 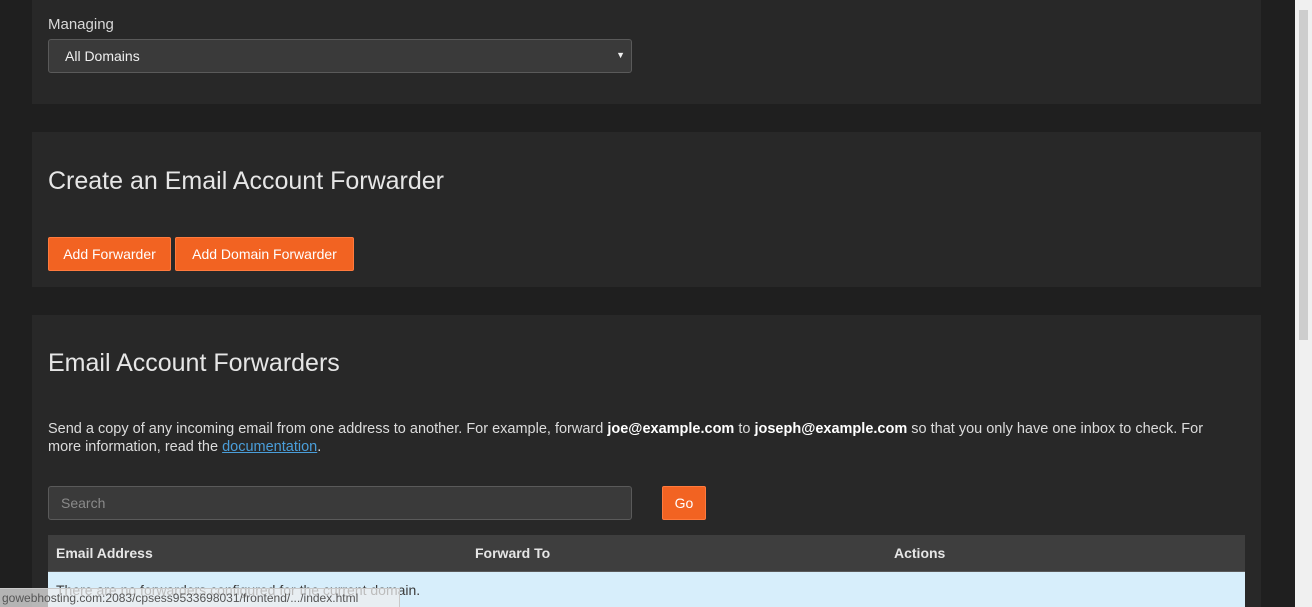 I want to click on vertical-scrollbar, so click(x=1303, y=303).